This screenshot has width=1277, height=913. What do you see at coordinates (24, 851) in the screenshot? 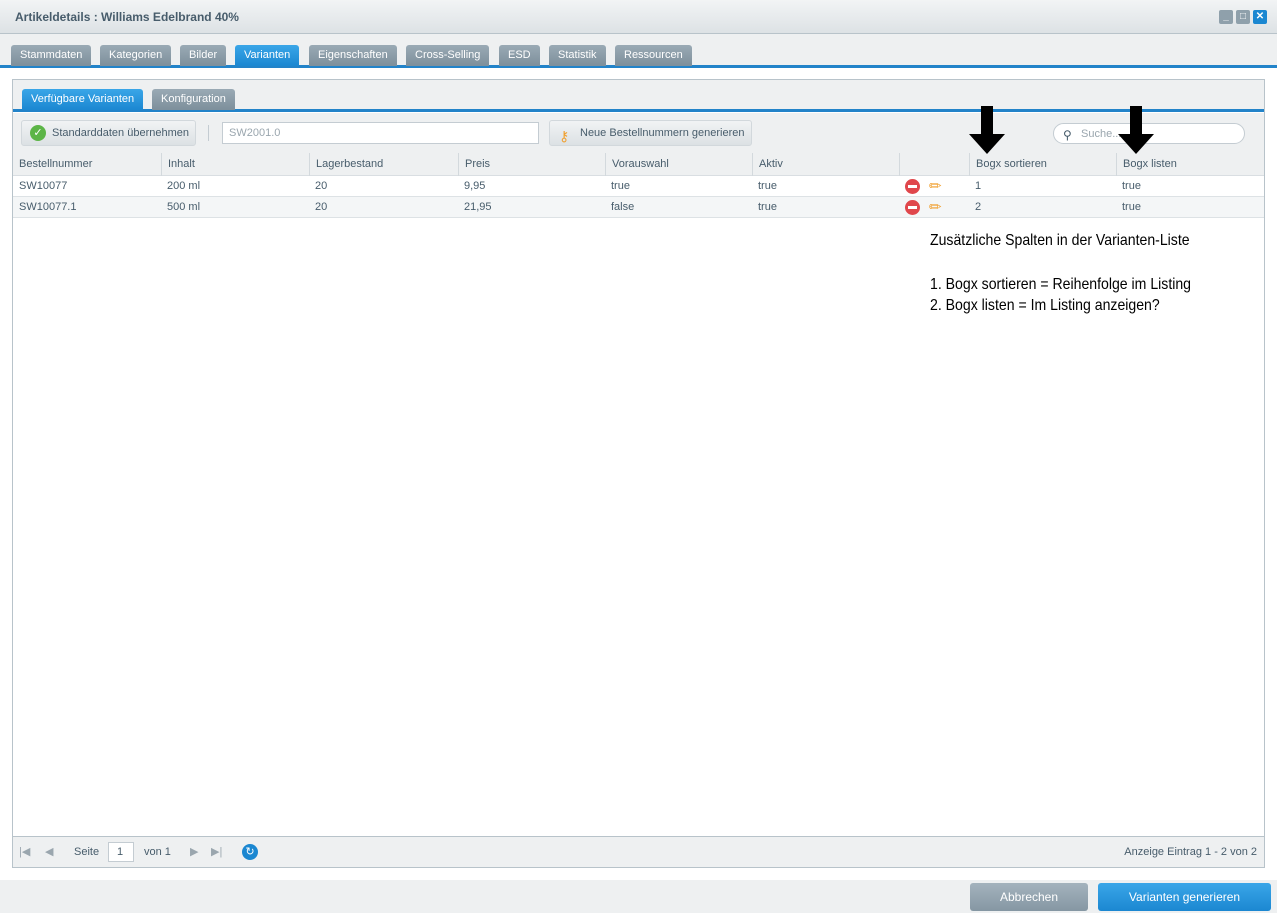
I see `first-page-icon: |◀` at bounding box center [24, 851].